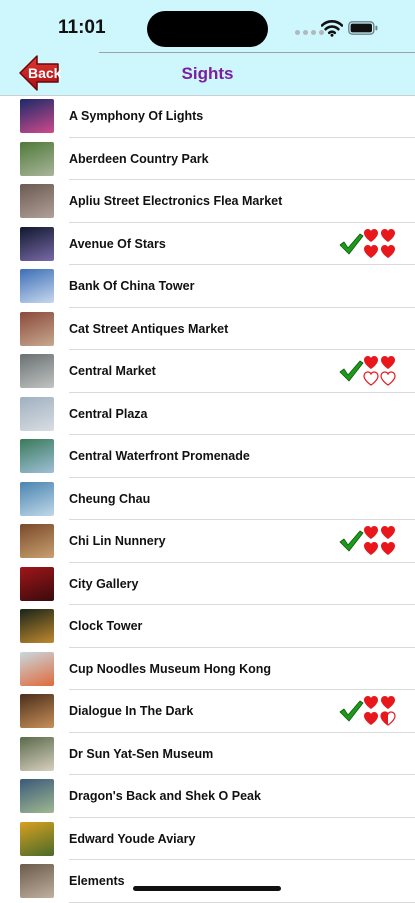  What do you see at coordinates (170, 668) in the screenshot?
I see `sight-name: Cup Noodles Museum Hong Kong` at bounding box center [170, 668].